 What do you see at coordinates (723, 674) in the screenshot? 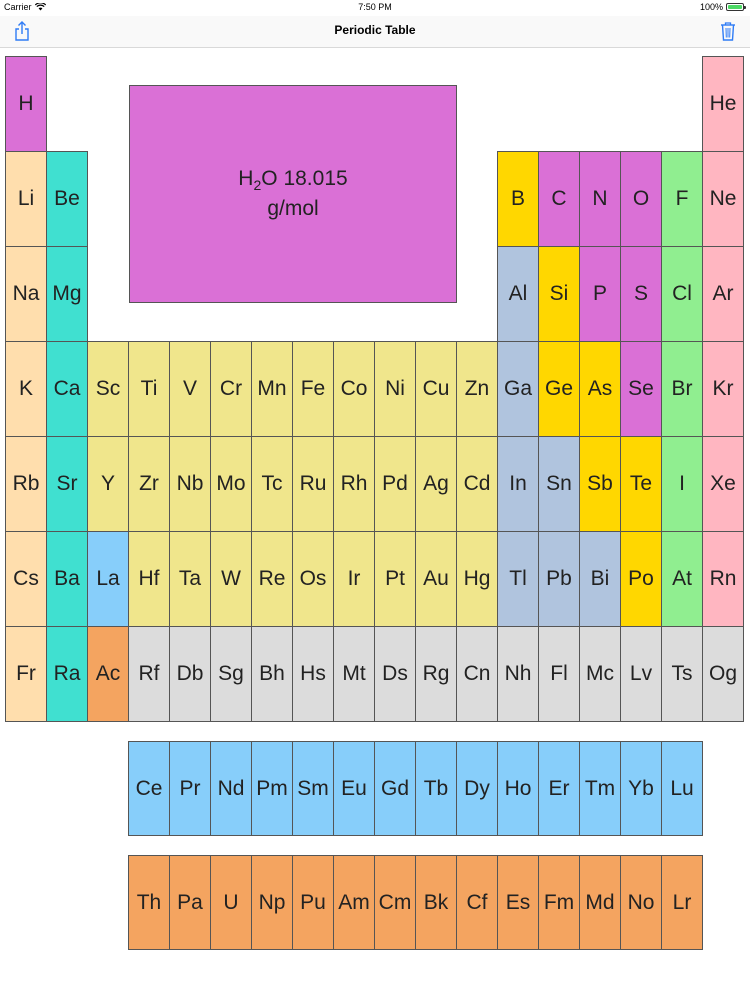
I see `element-og: Og` at bounding box center [723, 674].